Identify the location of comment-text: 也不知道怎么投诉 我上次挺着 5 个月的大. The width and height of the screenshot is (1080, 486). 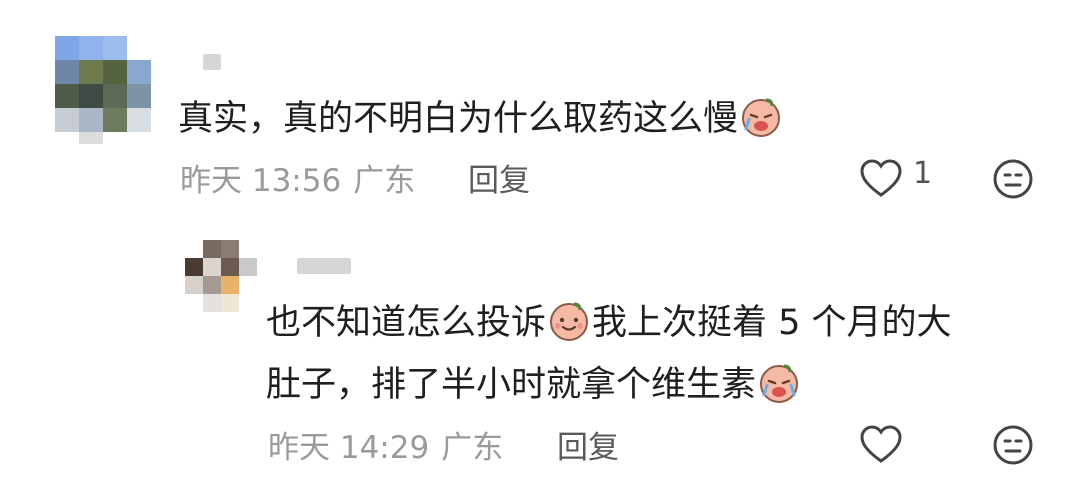
(609, 323).